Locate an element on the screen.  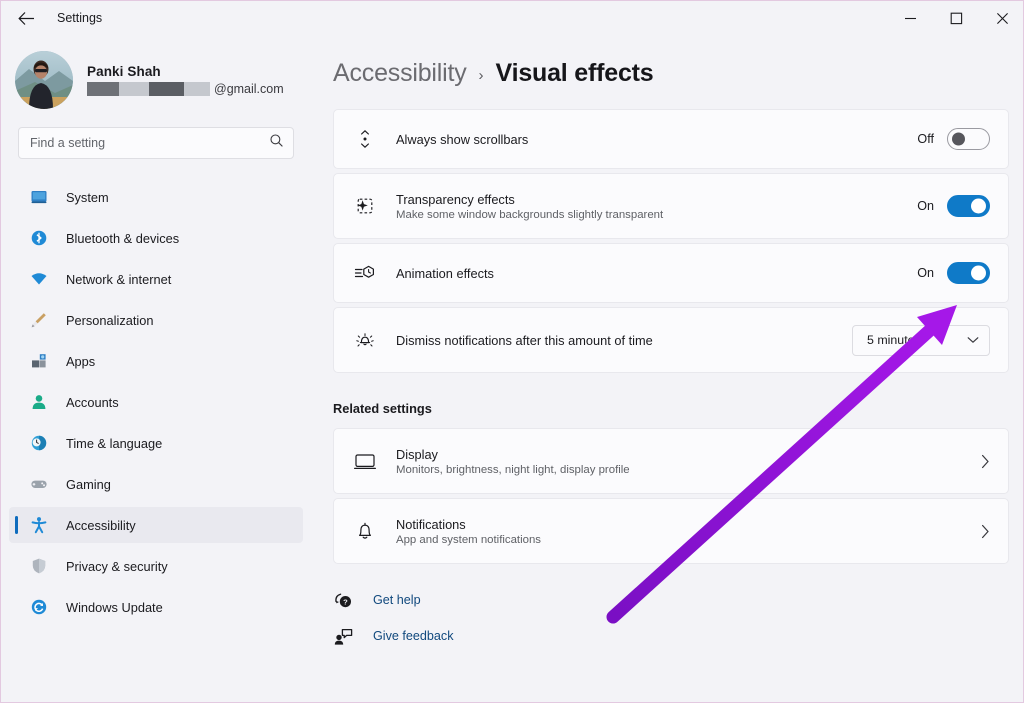
update-icon is located at coordinates (39, 607).